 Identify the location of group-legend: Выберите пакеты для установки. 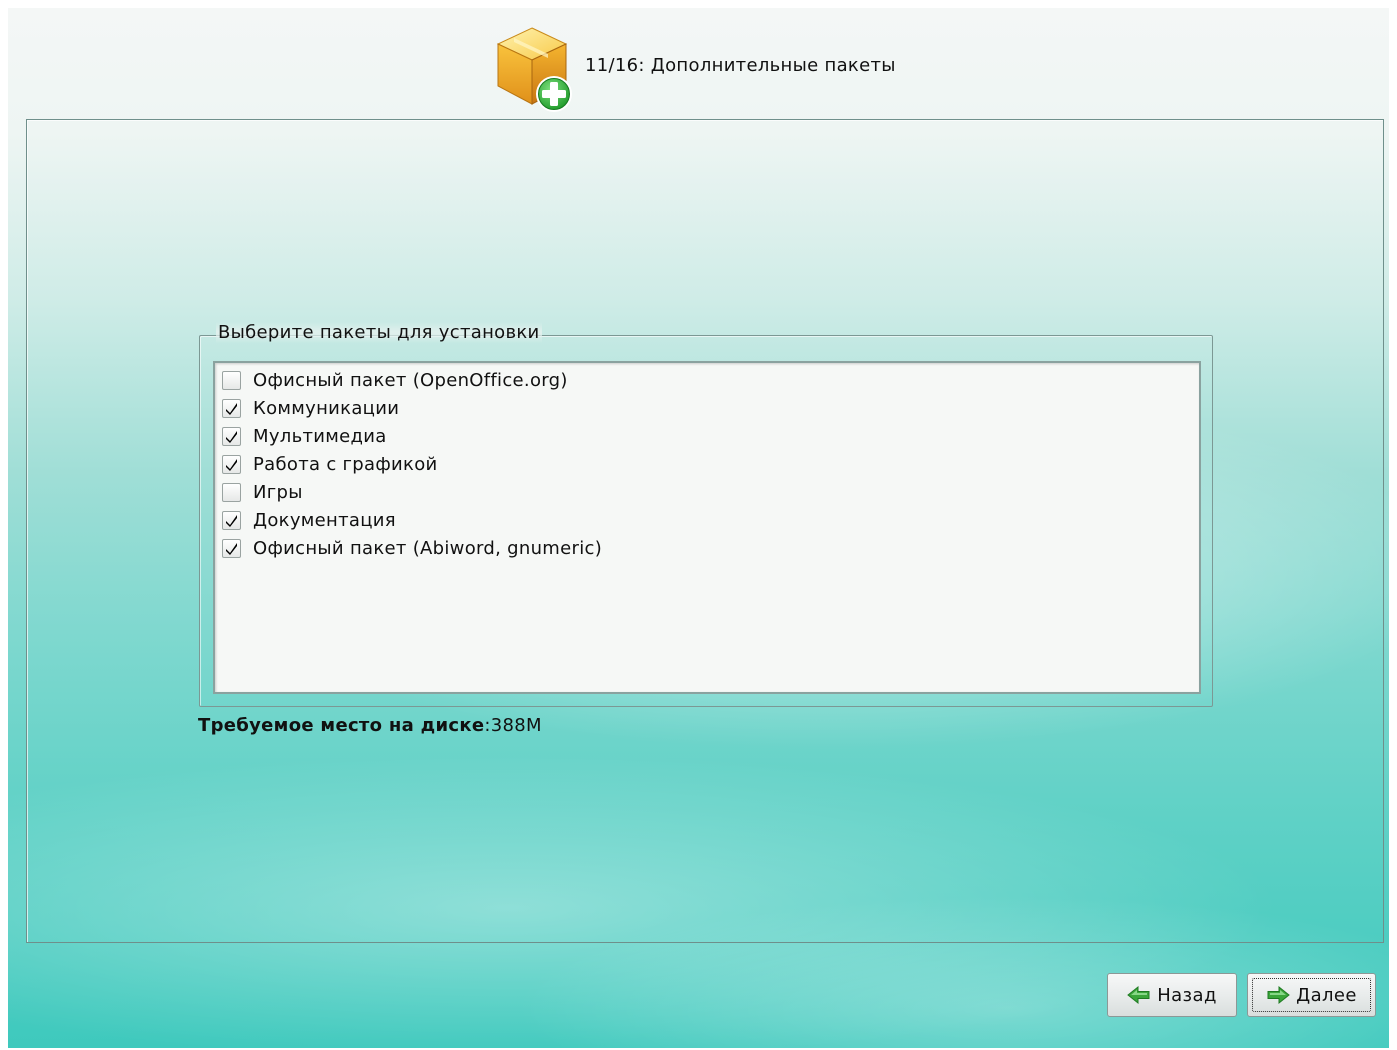
(379, 332).